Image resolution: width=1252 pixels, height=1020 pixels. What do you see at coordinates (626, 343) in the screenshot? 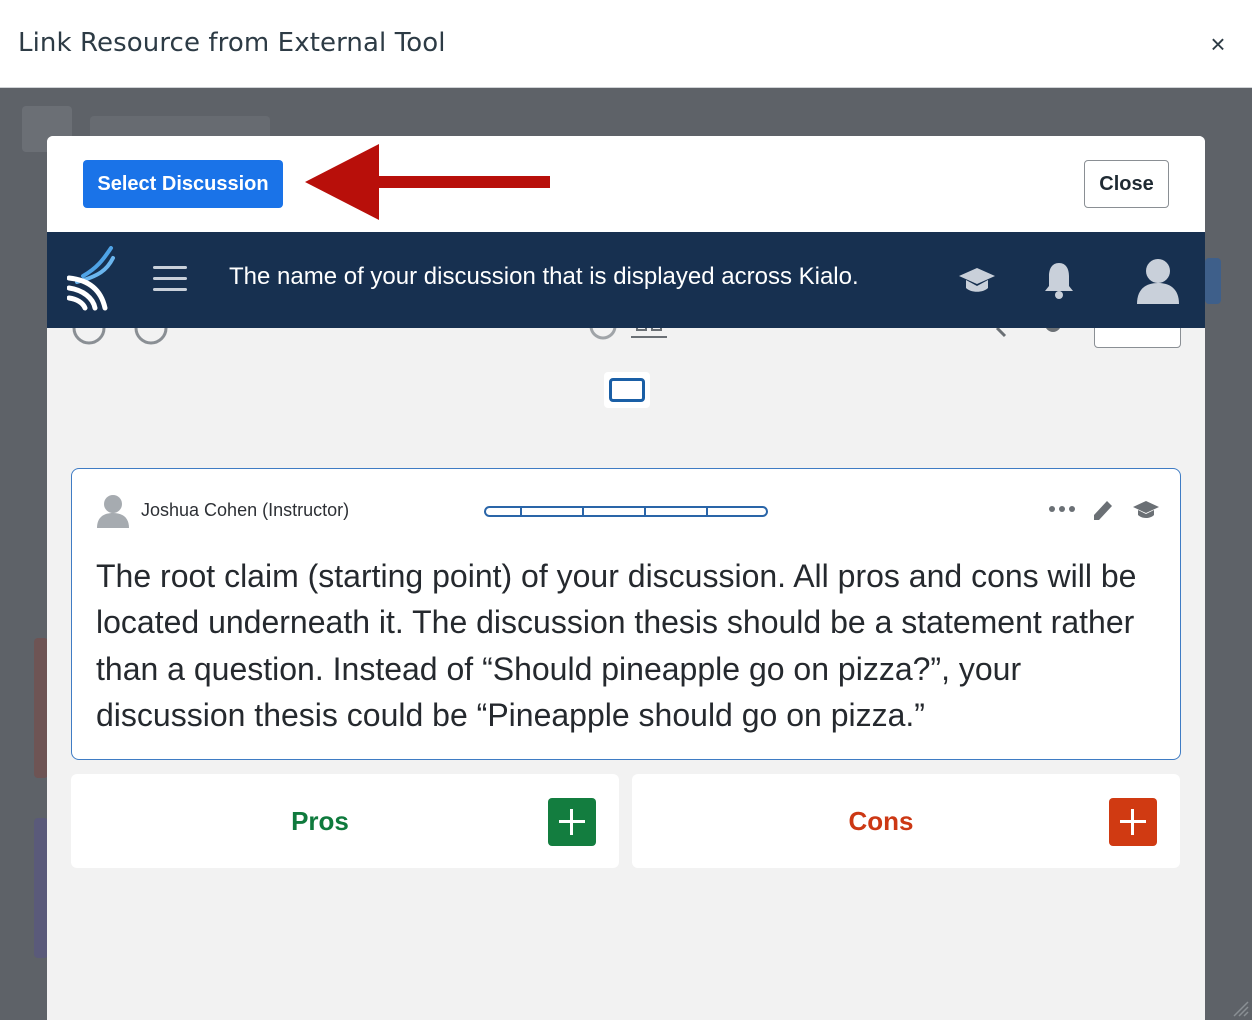
I see `partial-toolbar` at bounding box center [626, 343].